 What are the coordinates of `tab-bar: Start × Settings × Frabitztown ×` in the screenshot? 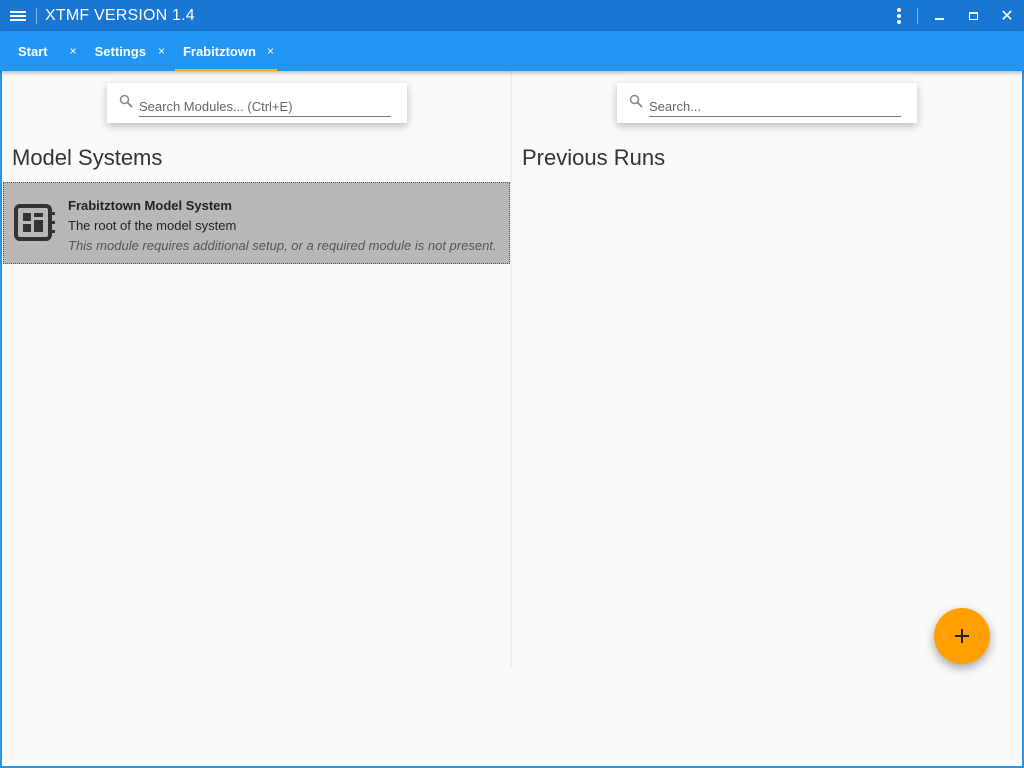 It's located at (512, 51).